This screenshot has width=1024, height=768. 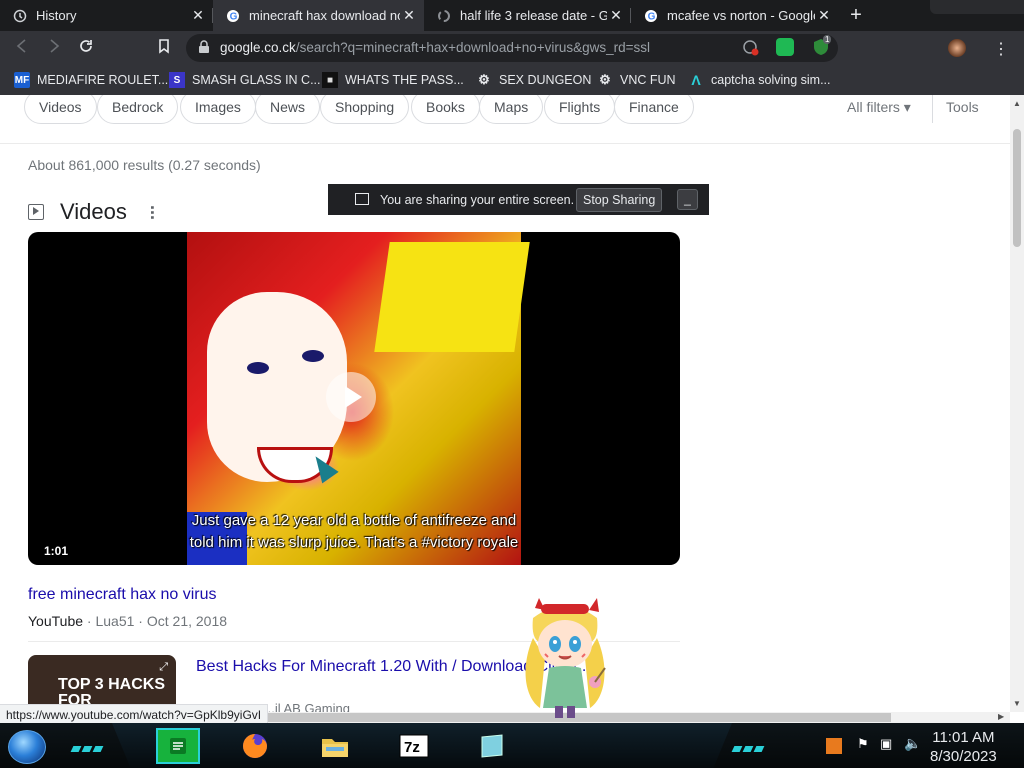 What do you see at coordinates (365, 109) in the screenshot?
I see `filter-chip-shopping: Shopping` at bounding box center [365, 109].